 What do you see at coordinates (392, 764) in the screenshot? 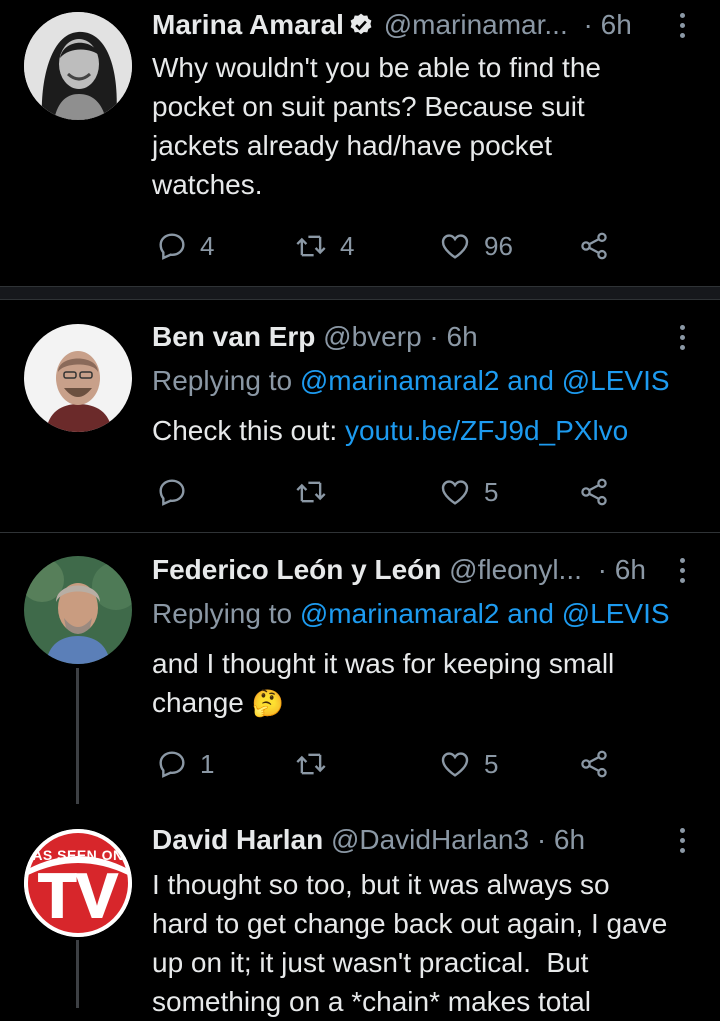
I see `tweet-actions: 1 5` at bounding box center [392, 764].